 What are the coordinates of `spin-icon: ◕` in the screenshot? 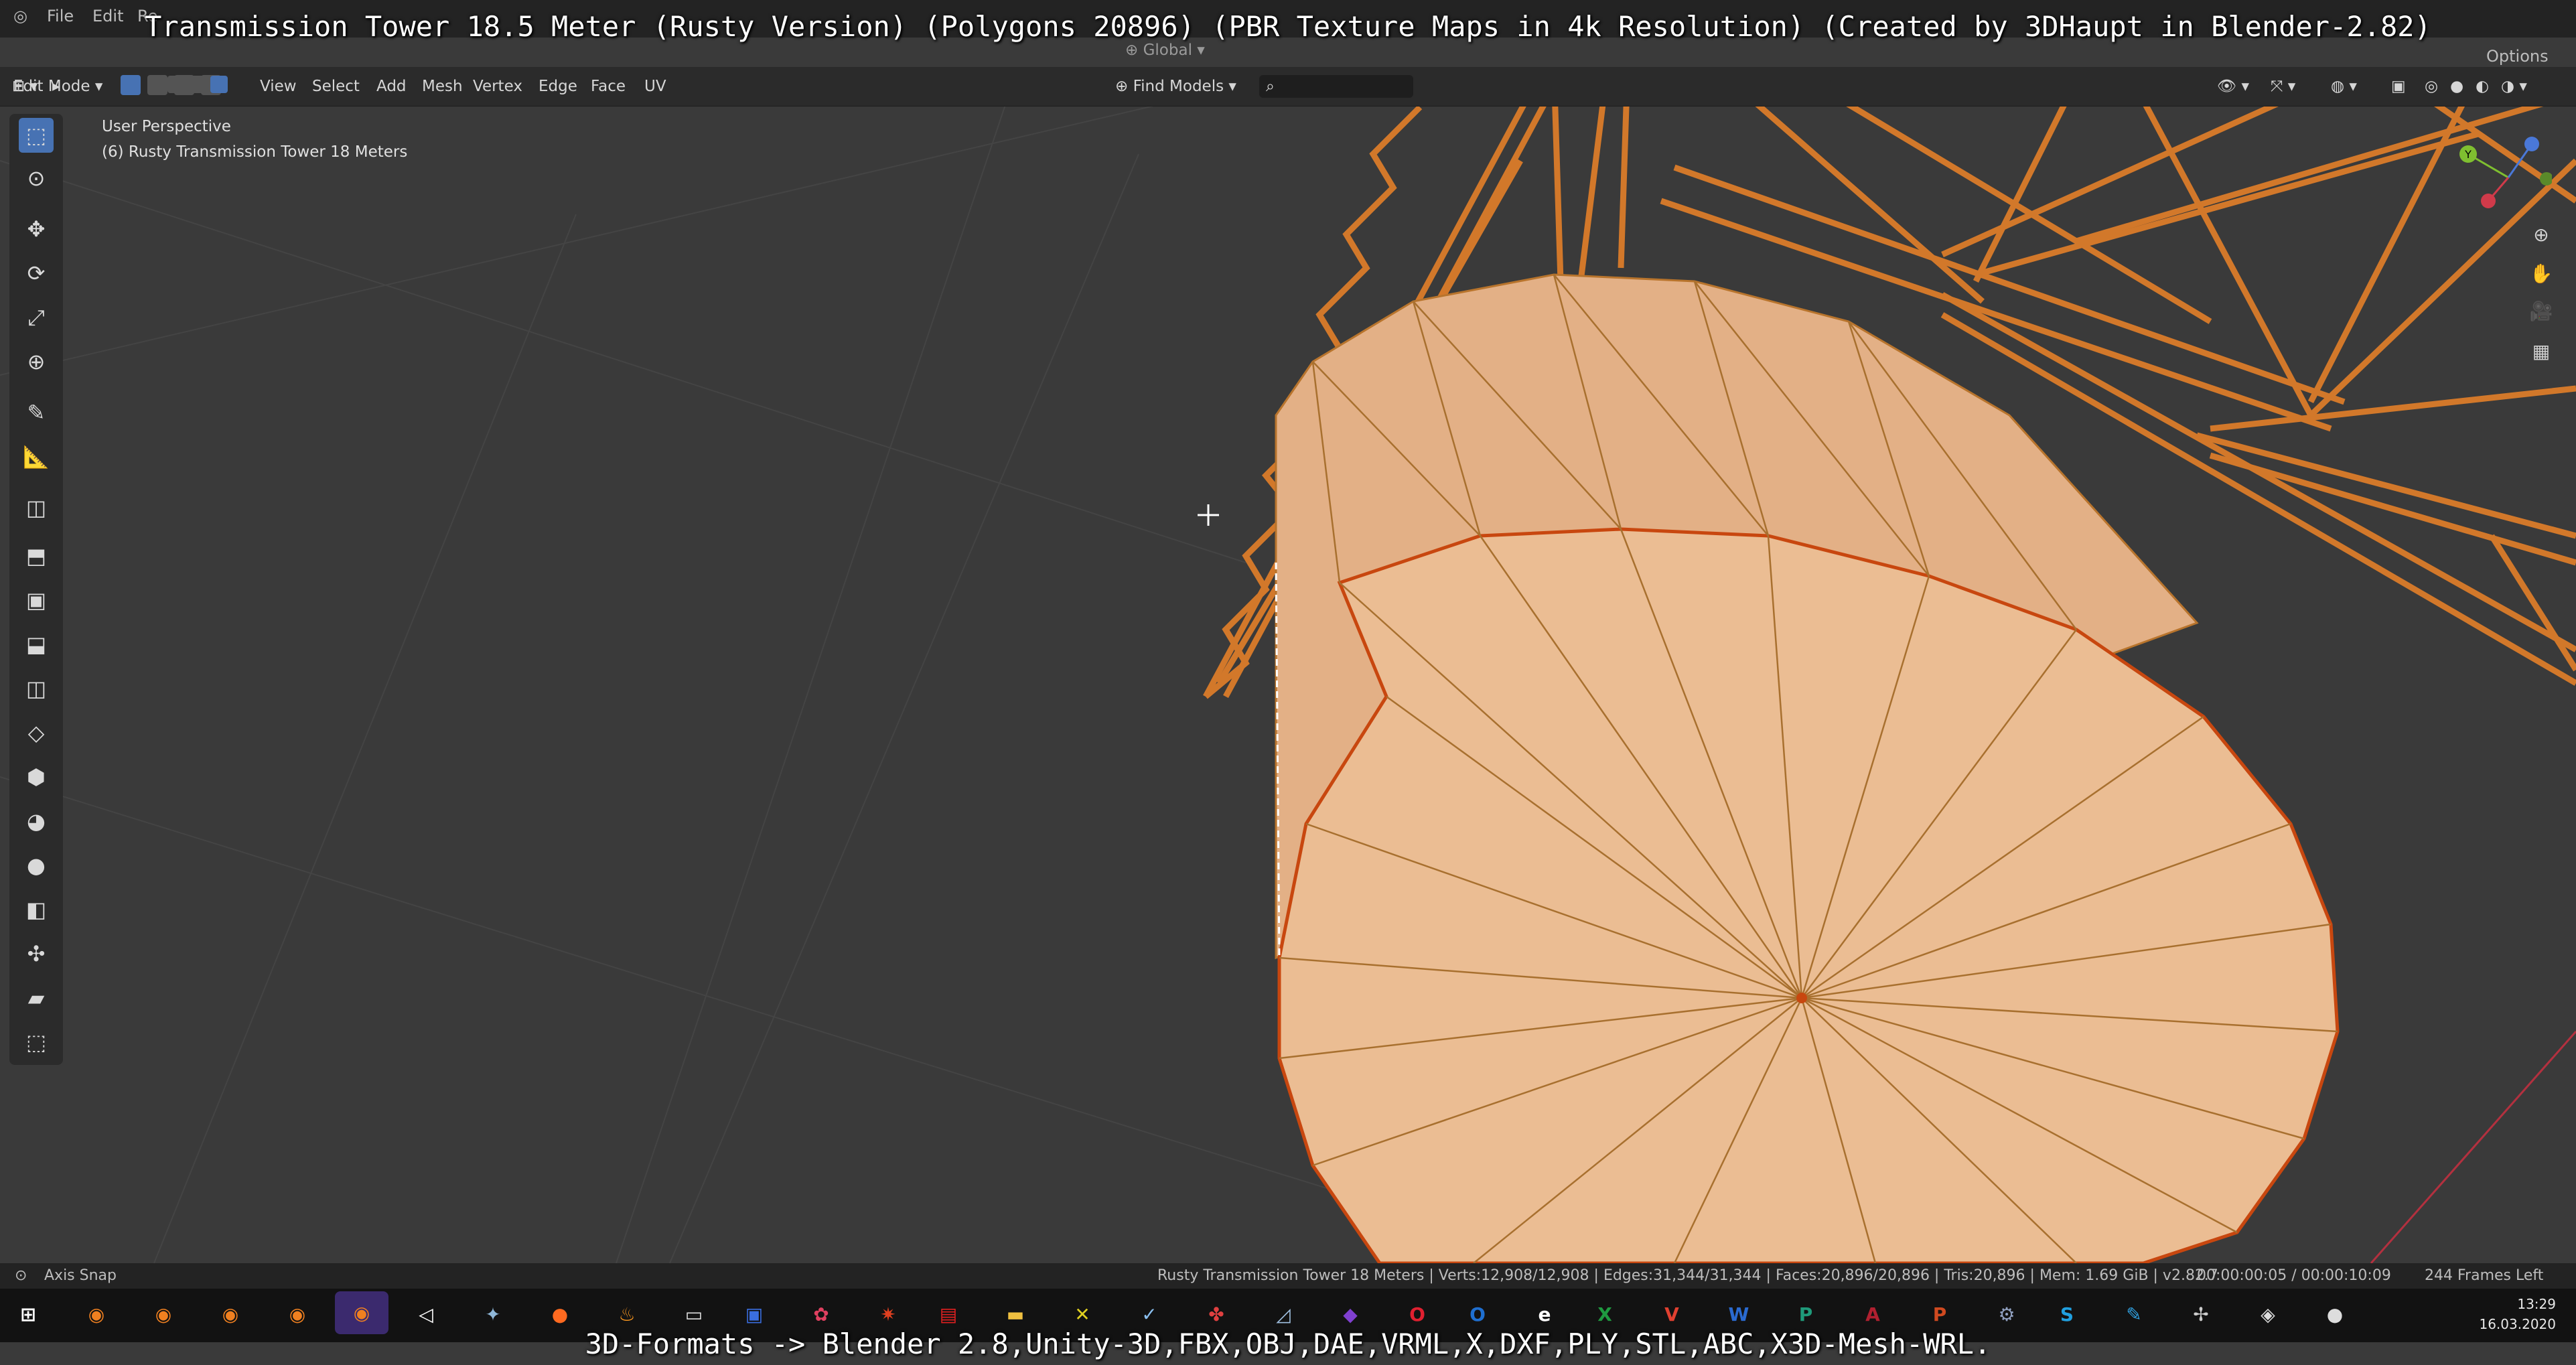 It's located at (36, 821).